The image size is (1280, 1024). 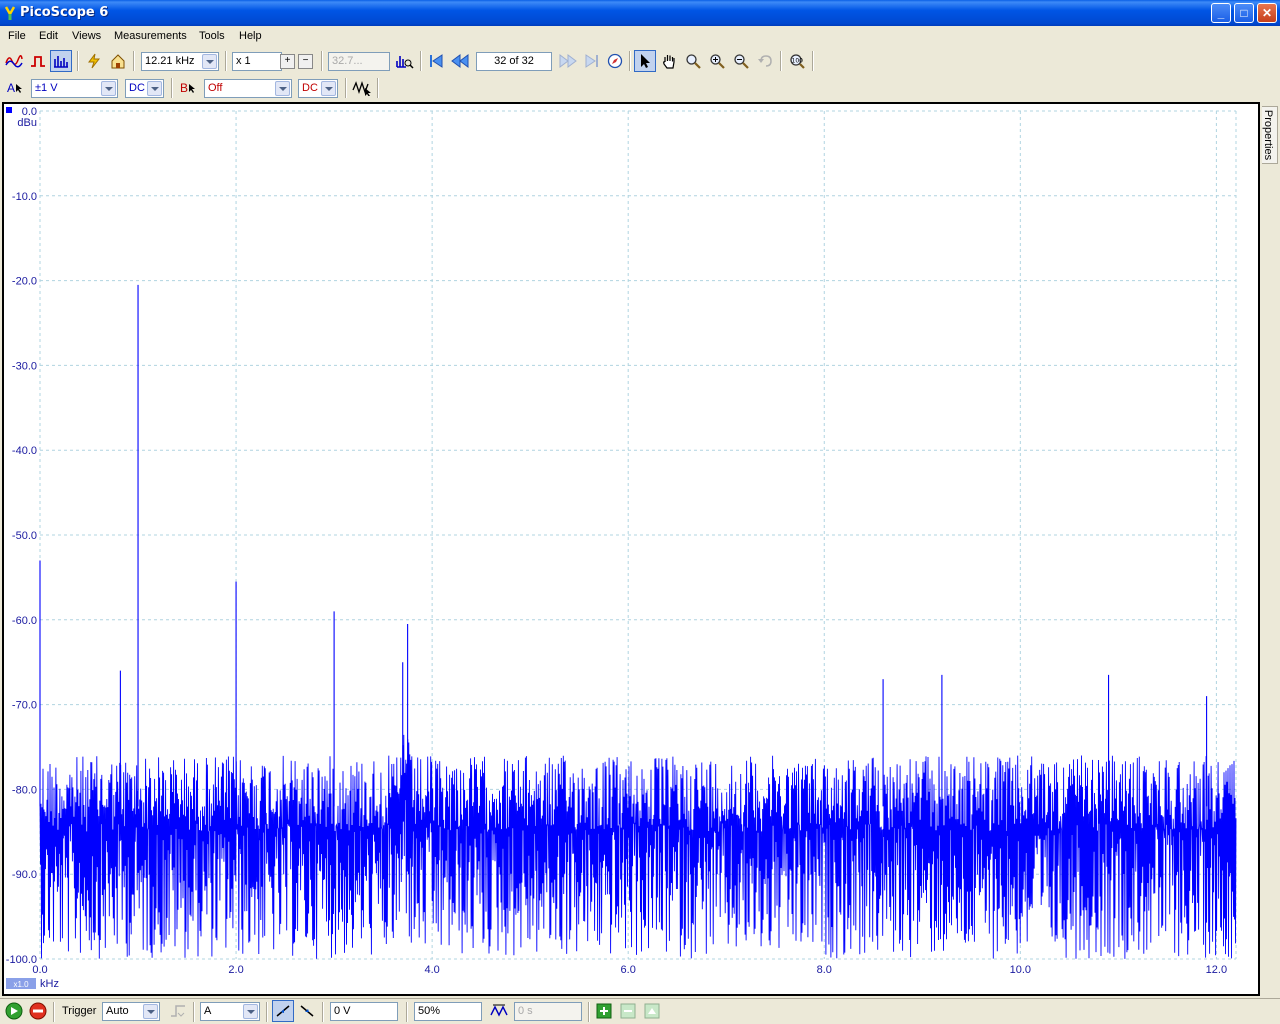 What do you see at coordinates (640, 13) in the screenshot?
I see `title-bar: PicoScope 6 _ □ ✕` at bounding box center [640, 13].